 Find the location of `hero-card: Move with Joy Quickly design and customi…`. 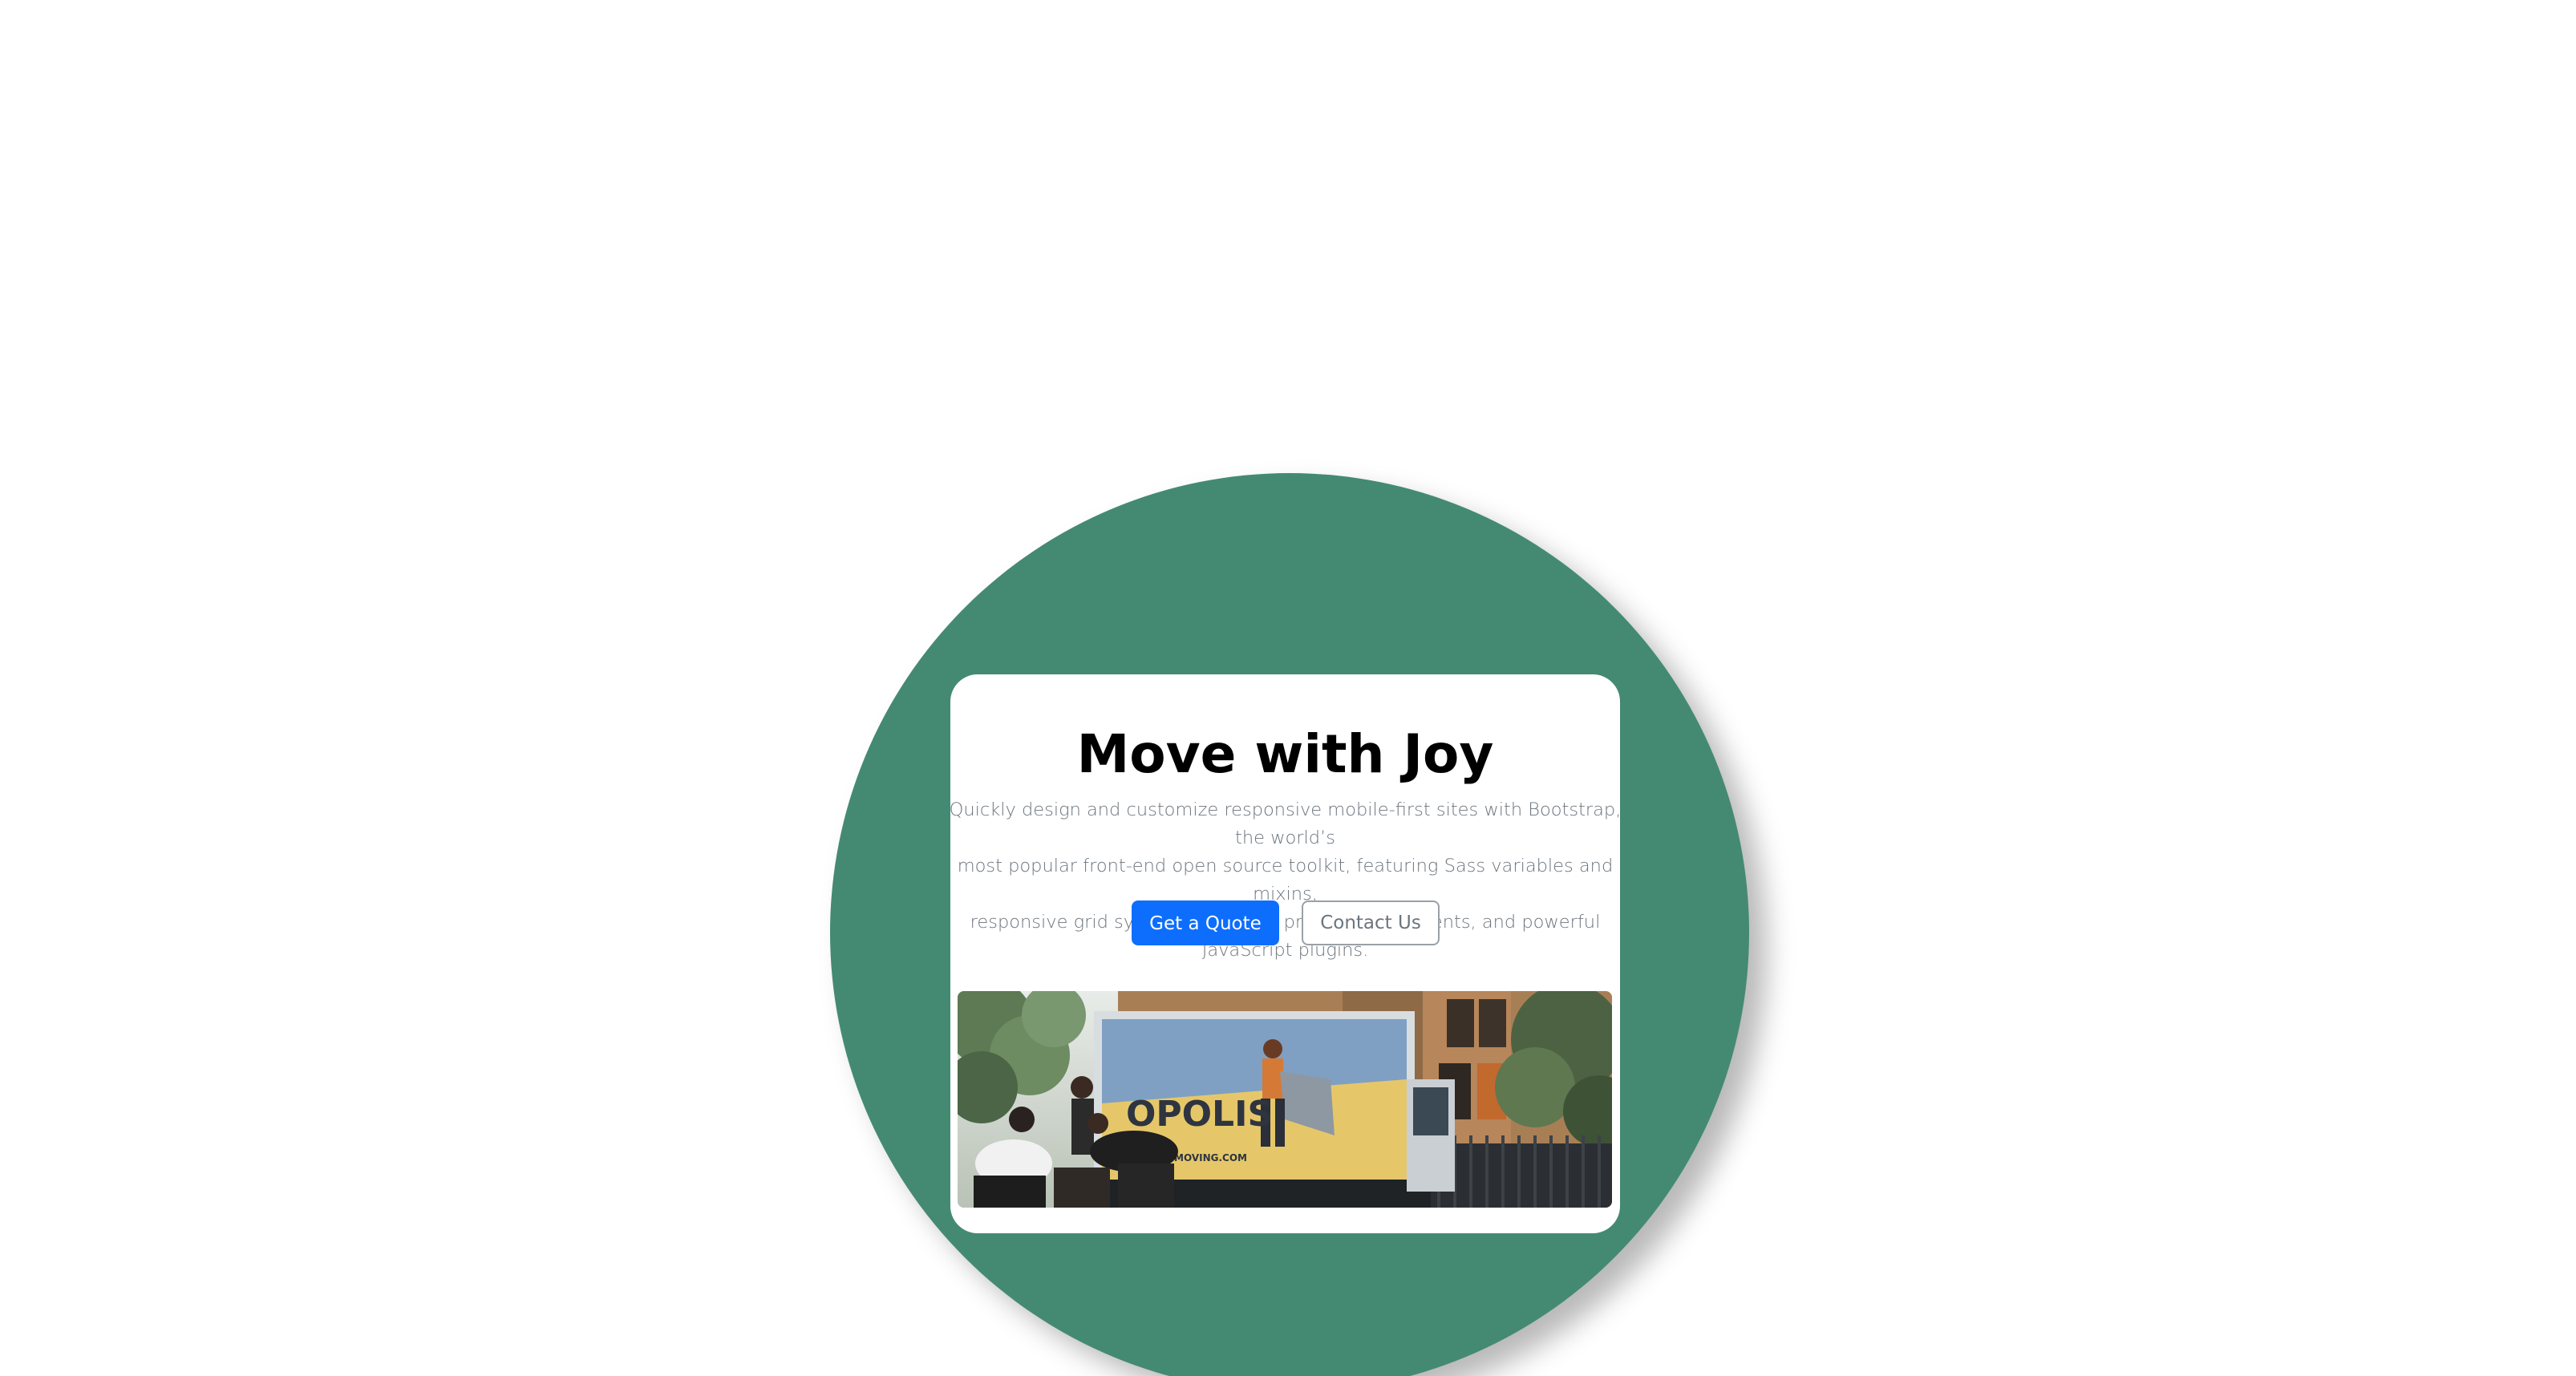

hero-card: Move with Joy Quickly design and customi… is located at coordinates (1285, 954).